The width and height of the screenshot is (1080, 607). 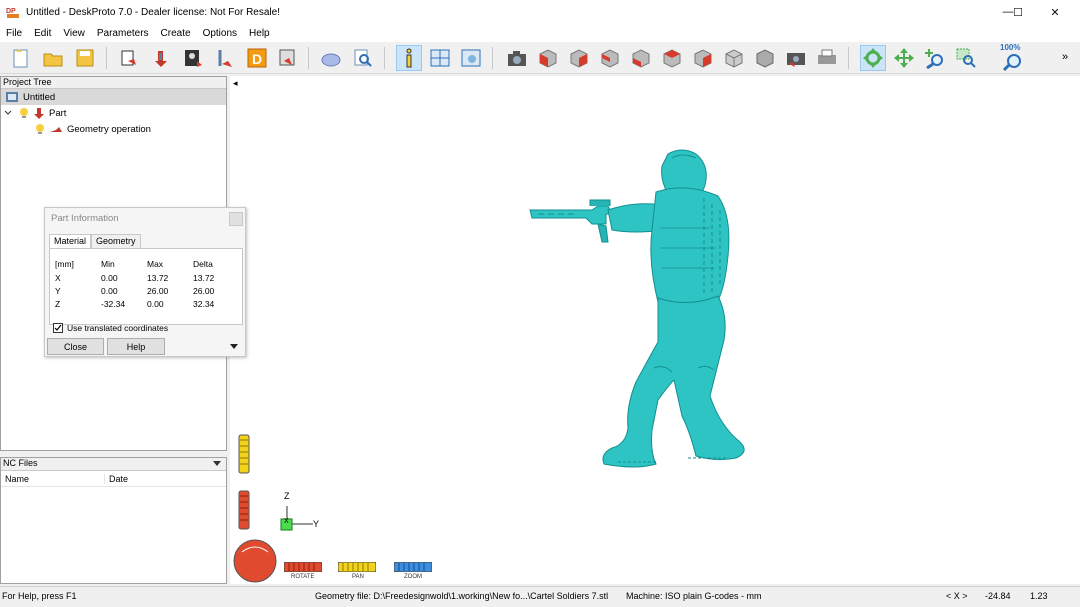 What do you see at coordinates (517, 58) in the screenshot?
I see `camera-button` at bounding box center [517, 58].